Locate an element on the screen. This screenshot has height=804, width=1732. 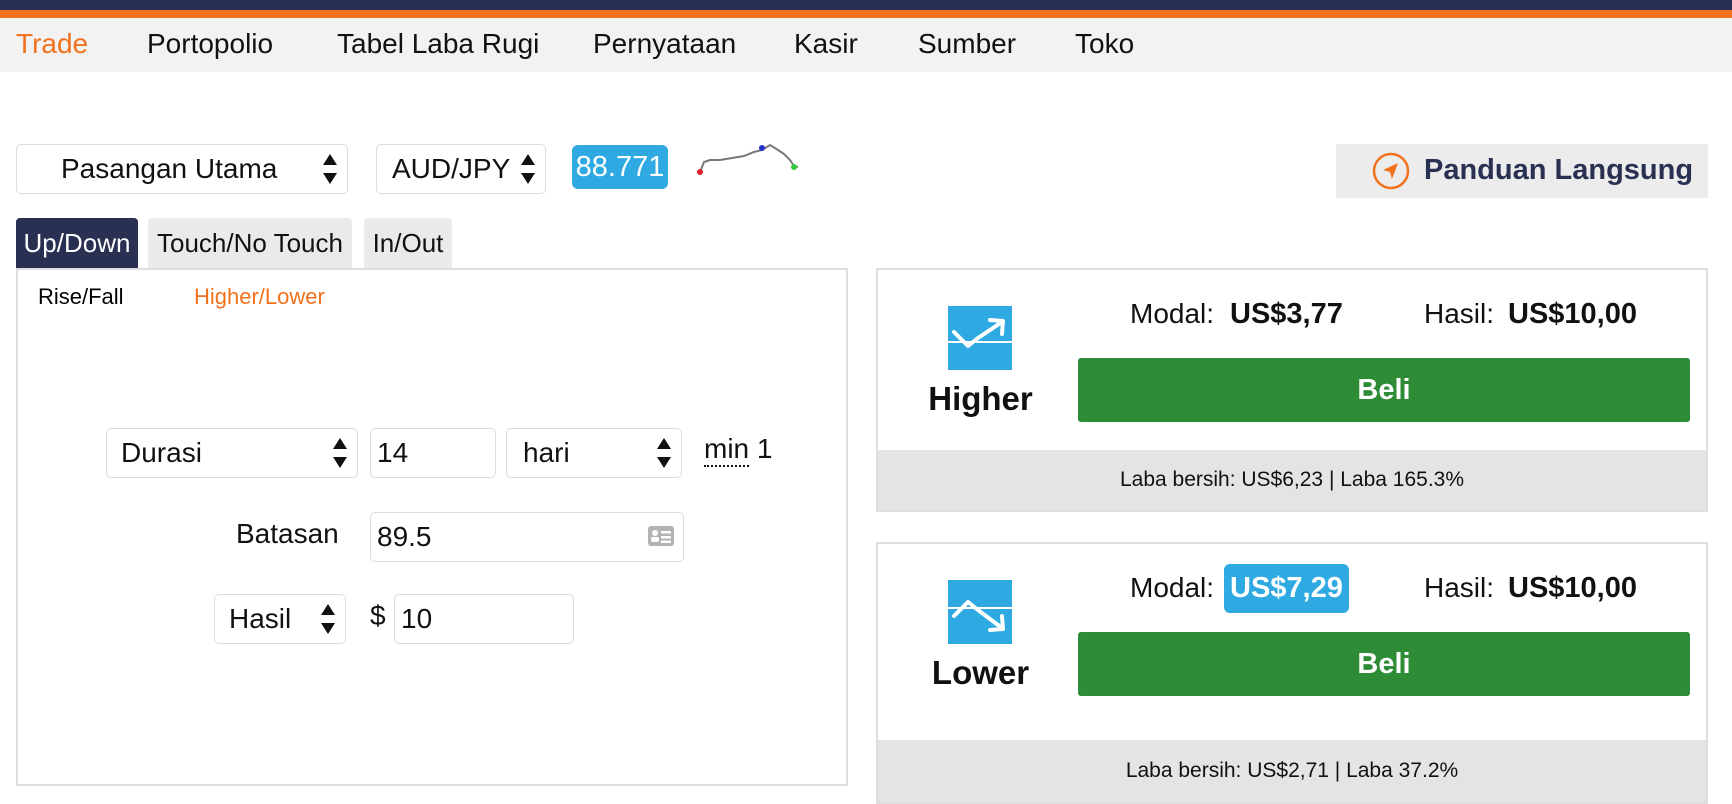
stake-value: US$7,29 is located at coordinates (1286, 588).